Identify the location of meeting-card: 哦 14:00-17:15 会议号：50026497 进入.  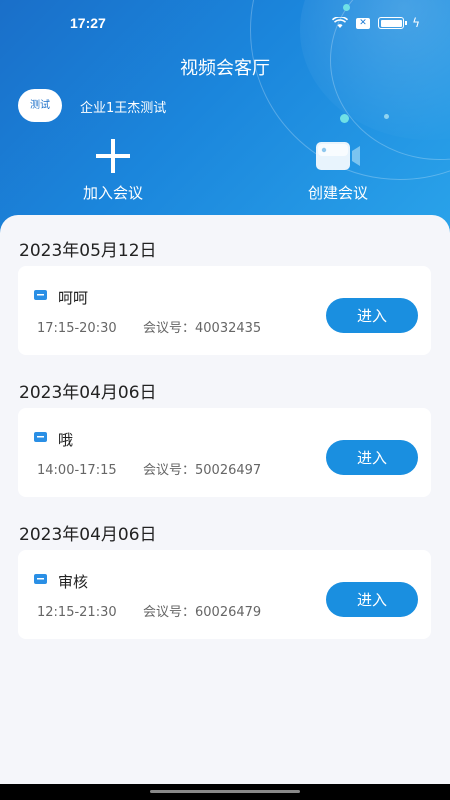
(224, 452).